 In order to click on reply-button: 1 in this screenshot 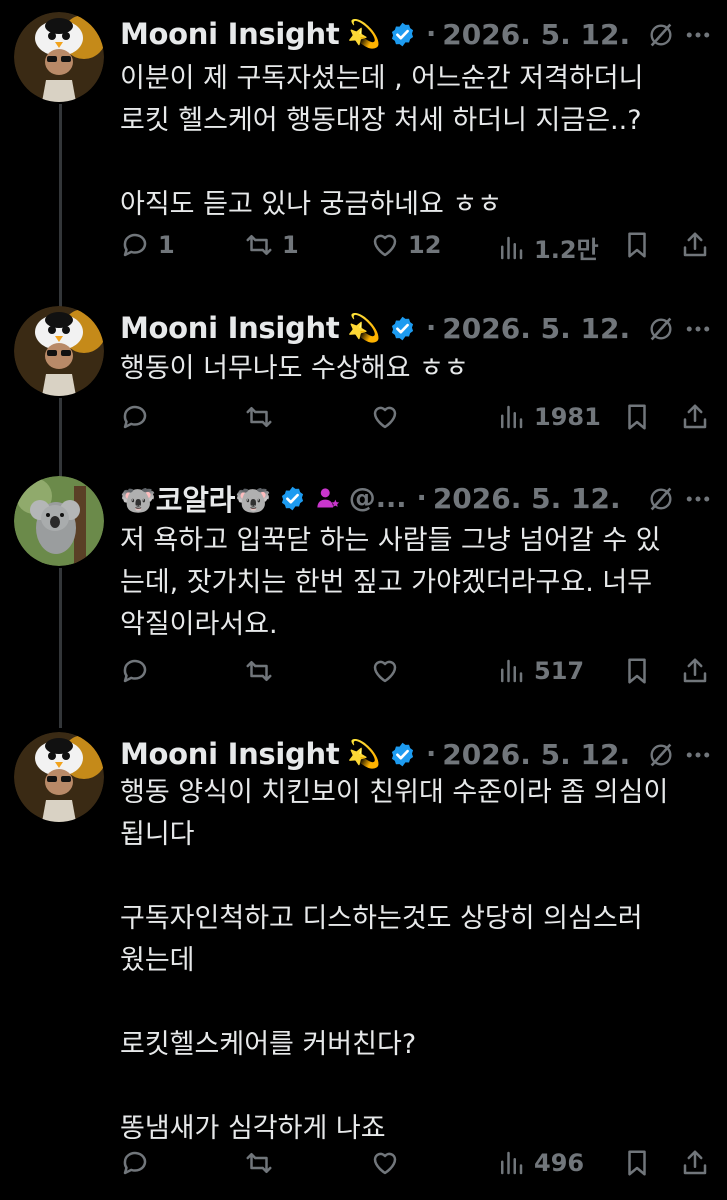, I will do `click(147, 245)`.